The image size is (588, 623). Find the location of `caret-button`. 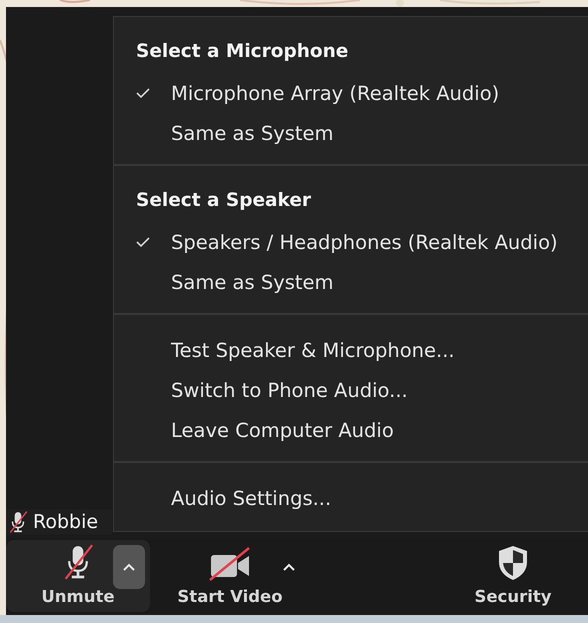

caret-button is located at coordinates (129, 567).